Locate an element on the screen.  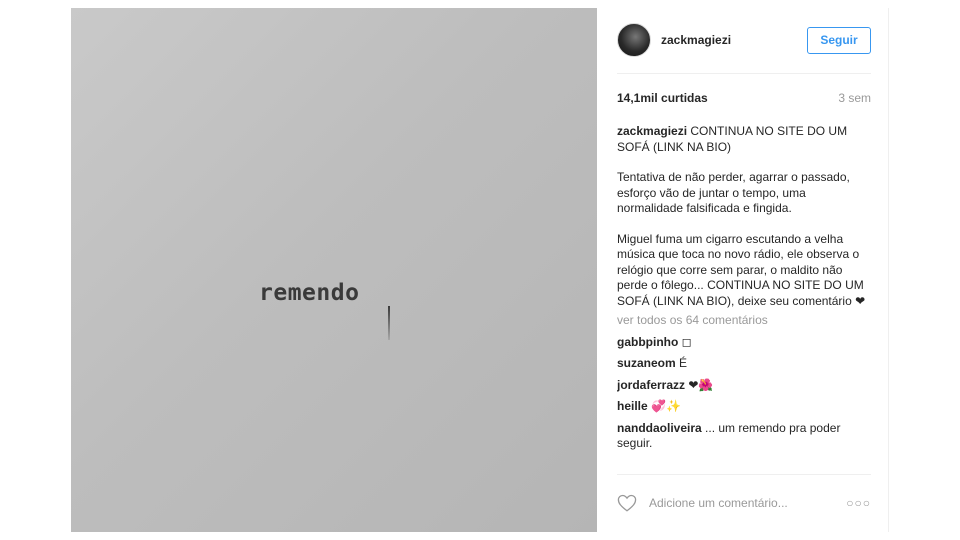
comment-item: gabbpinho ◻ is located at coordinates (744, 343).